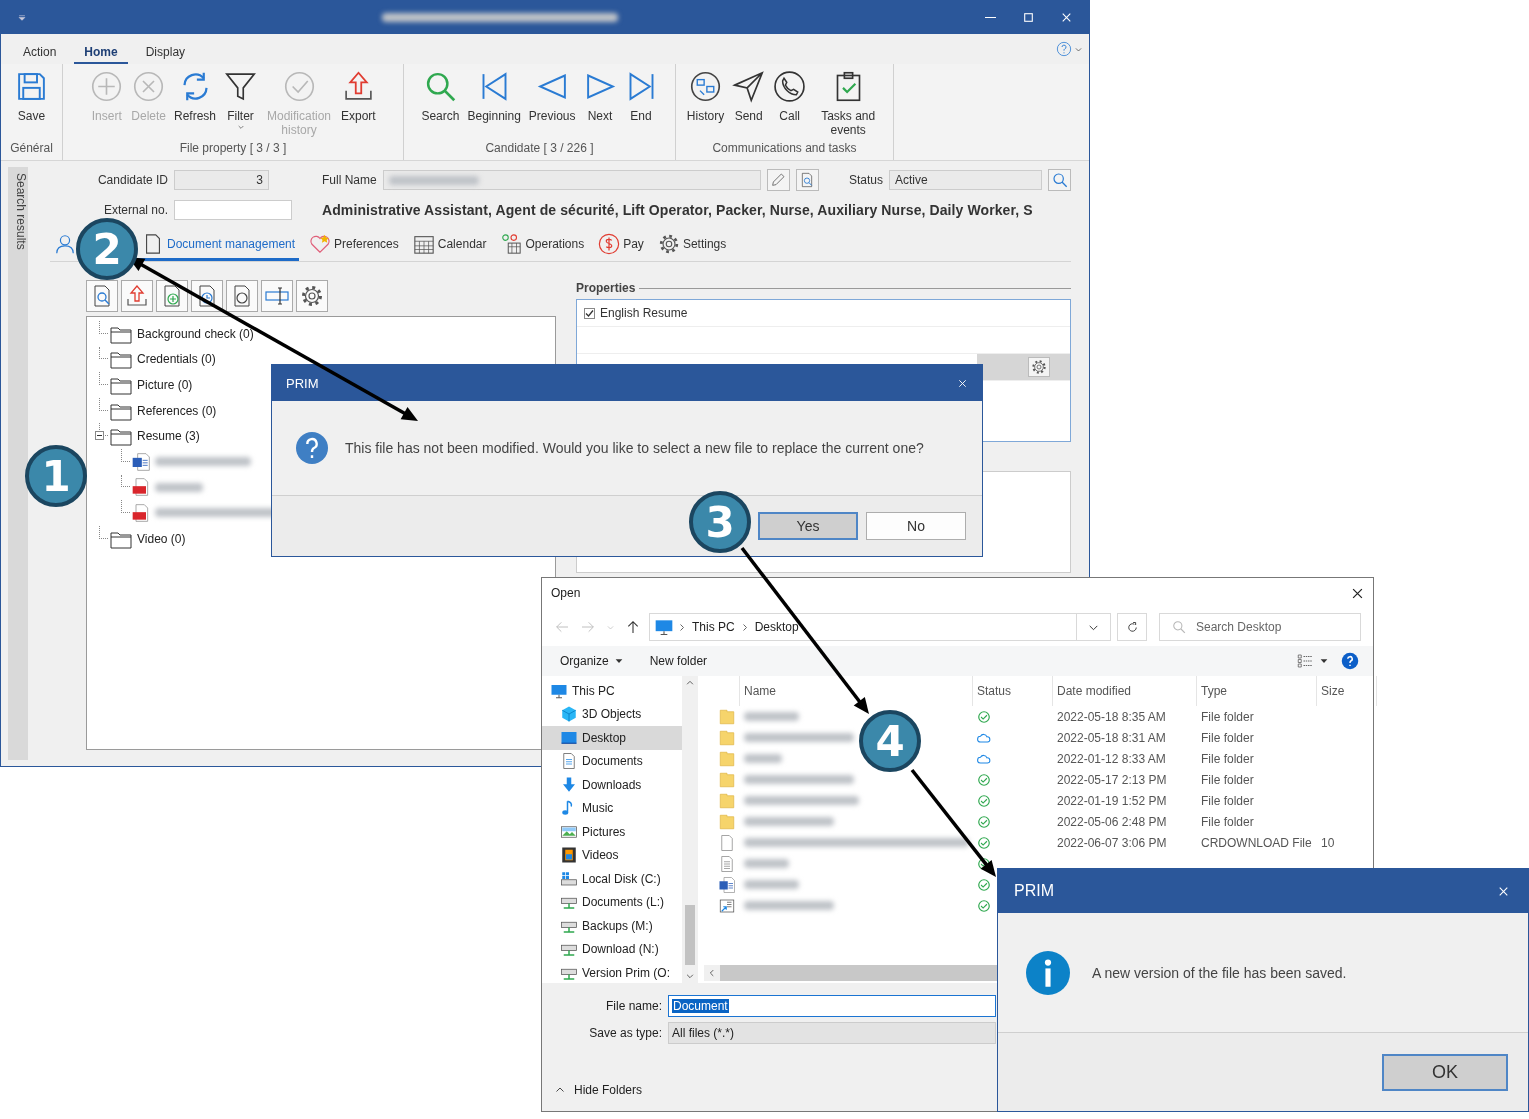 The image size is (1529, 1119). Describe the element at coordinates (600, 96) in the screenshot. I see `ribbon-button: Next` at that location.